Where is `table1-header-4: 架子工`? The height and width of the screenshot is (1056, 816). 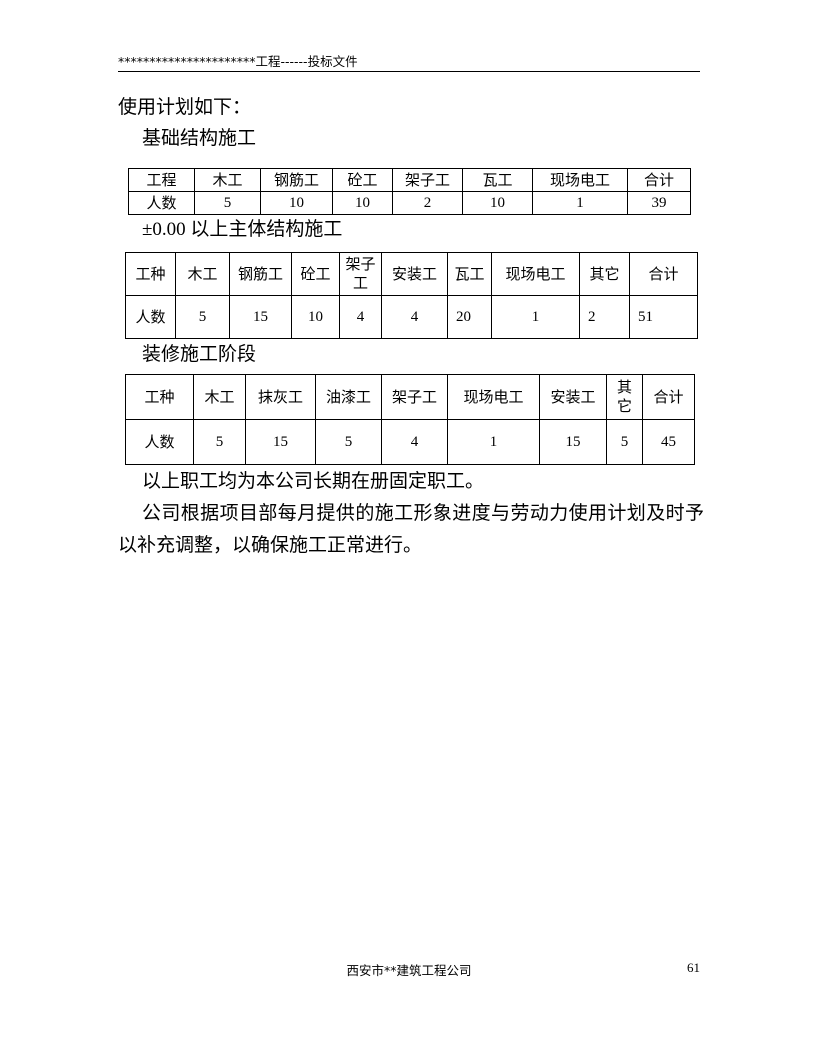 table1-header-4: 架子工 is located at coordinates (427, 180).